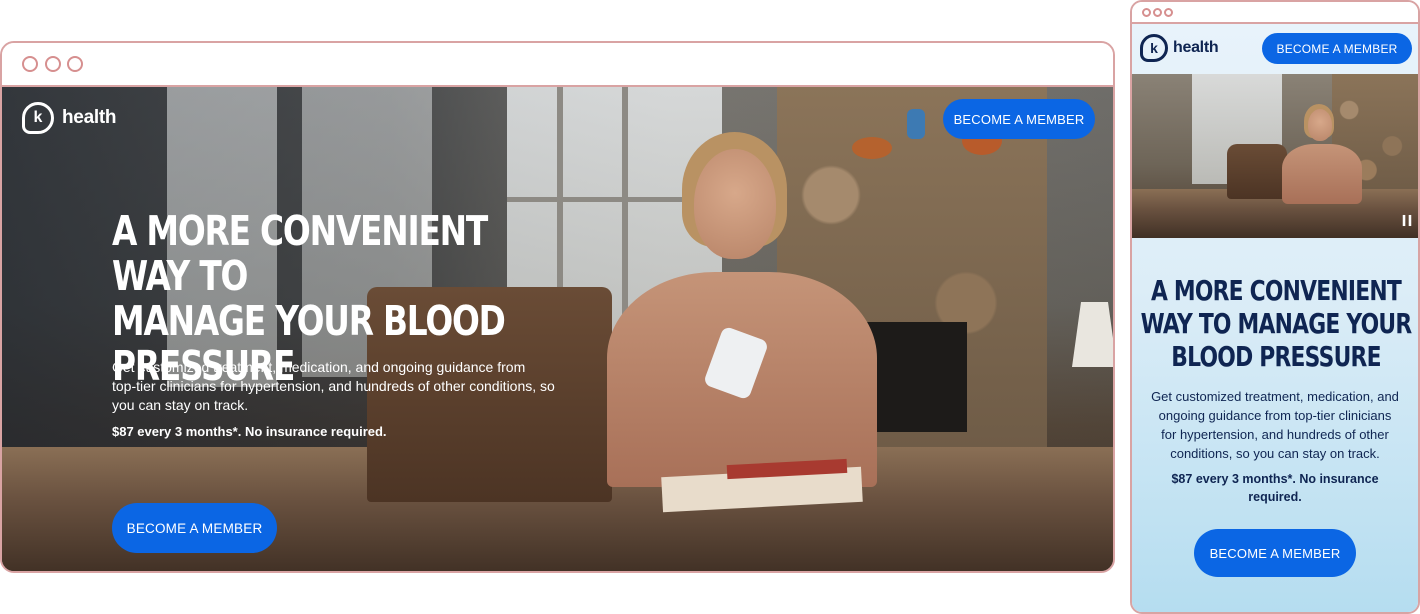  Describe the element at coordinates (1322, 174) in the screenshot. I see `person-body` at that location.